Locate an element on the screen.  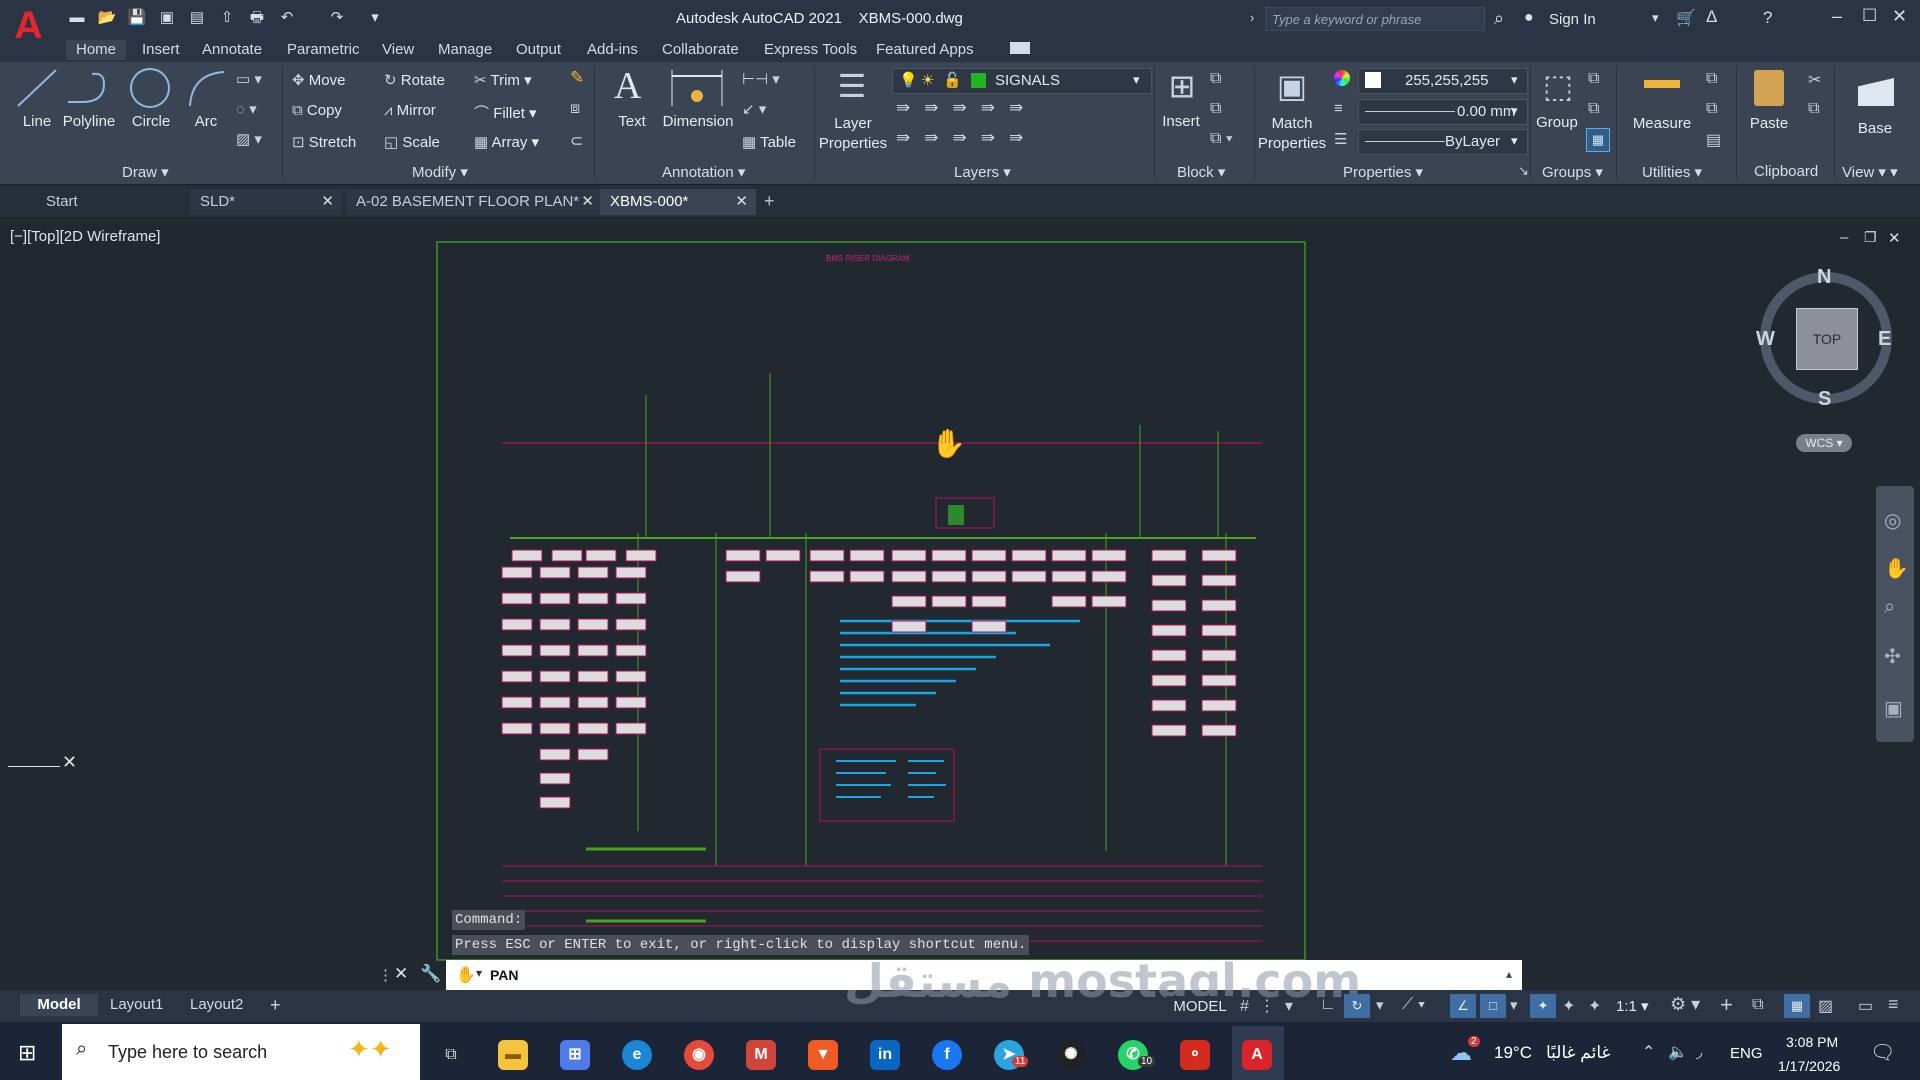
tab-view: View is located at coordinates (398, 50).